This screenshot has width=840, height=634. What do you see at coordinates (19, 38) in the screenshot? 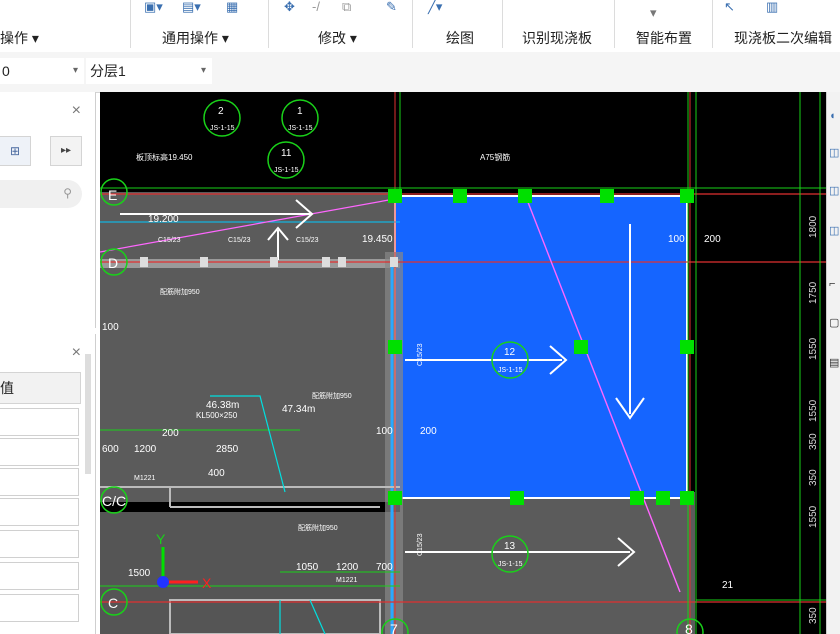
I see `ribbon-group-operate: 操作 ▾` at bounding box center [19, 38].